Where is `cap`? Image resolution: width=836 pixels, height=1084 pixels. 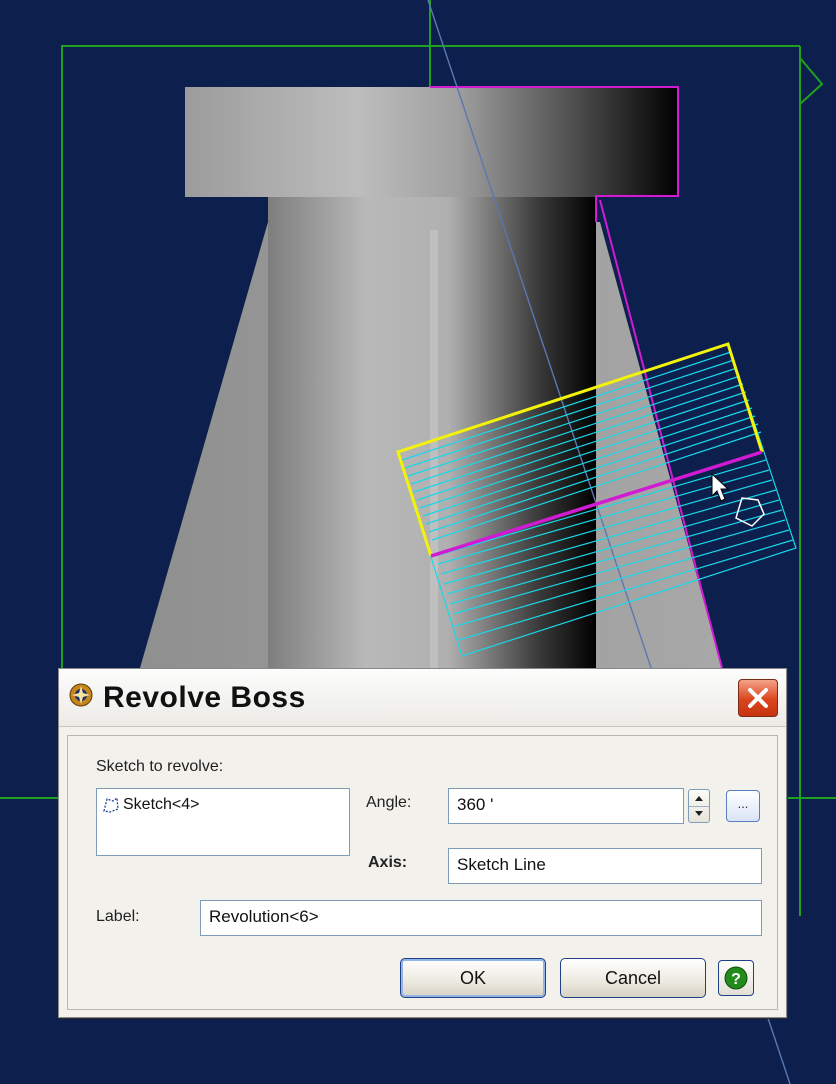 cap is located at coordinates (432, 142).